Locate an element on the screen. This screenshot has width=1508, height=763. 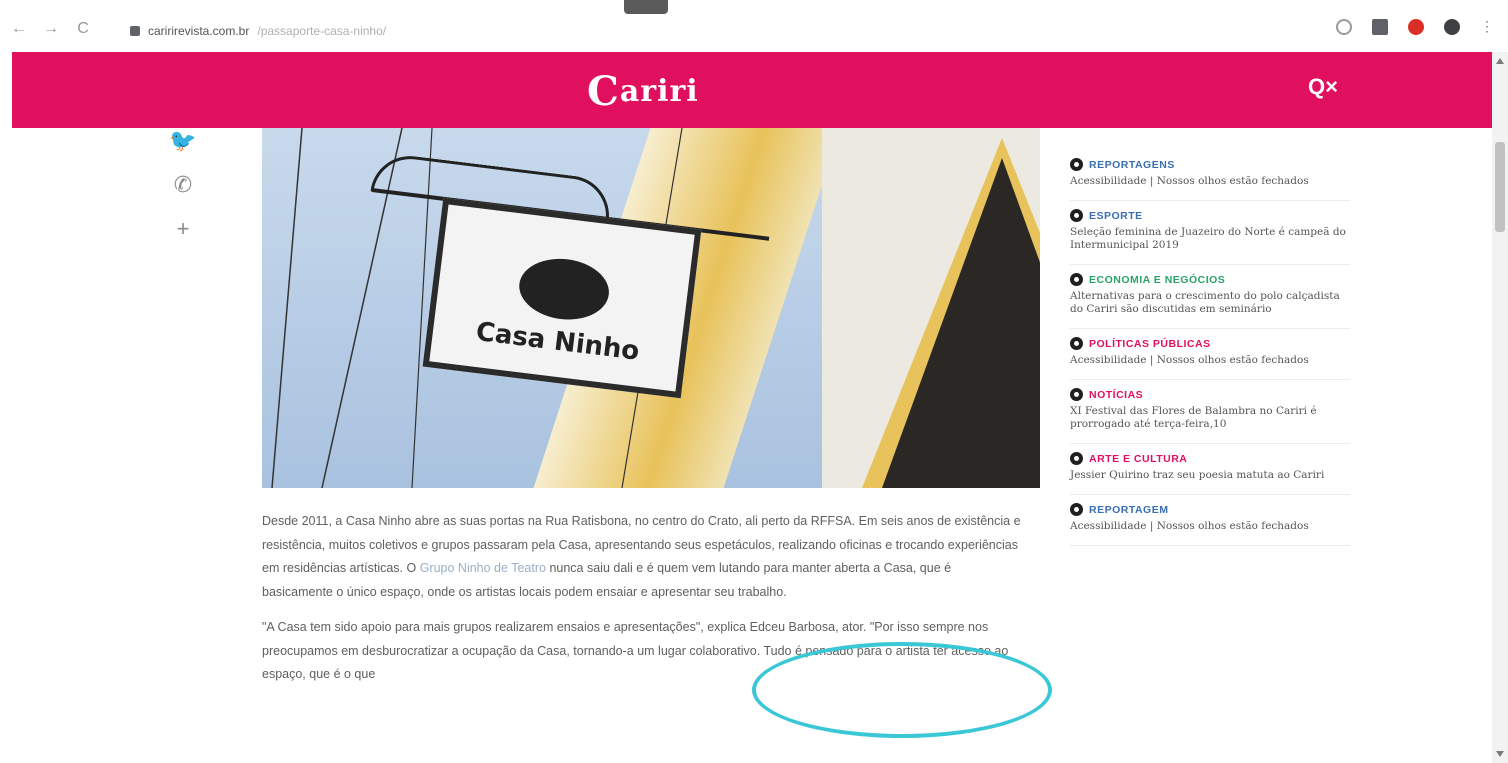
url-domain: caririrevista.com.br is located at coordinates (199, 31).